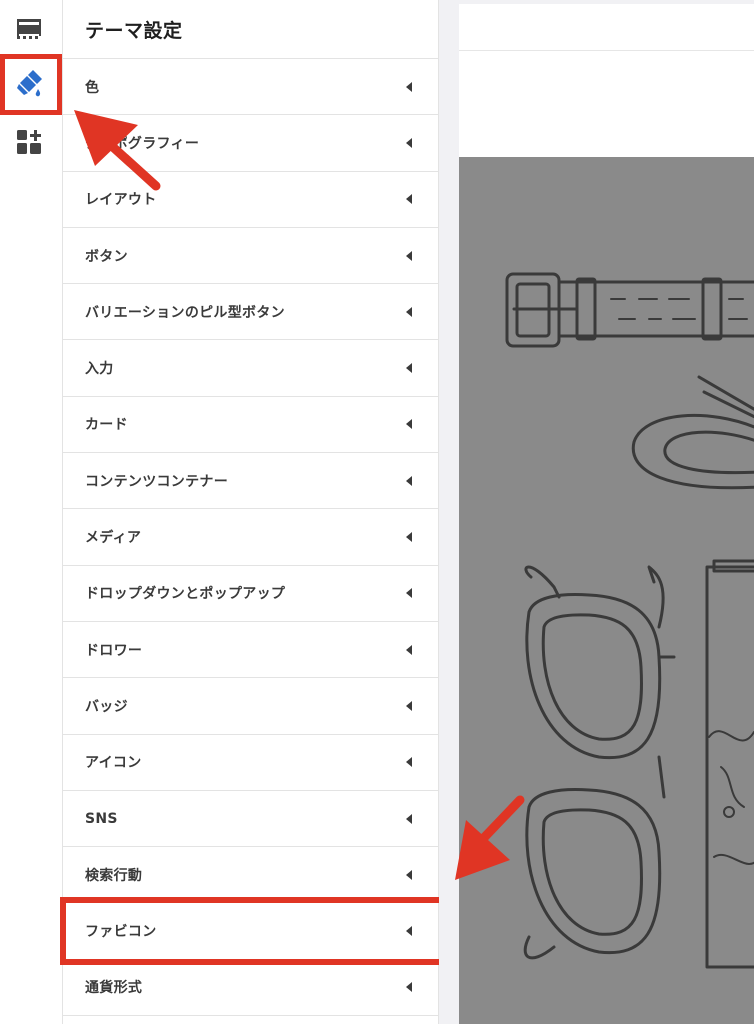 Image resolution: width=754 pixels, height=1024 pixels. What do you see at coordinates (92, 87) in the screenshot?
I see `settings-item-label: 色` at bounding box center [92, 87].